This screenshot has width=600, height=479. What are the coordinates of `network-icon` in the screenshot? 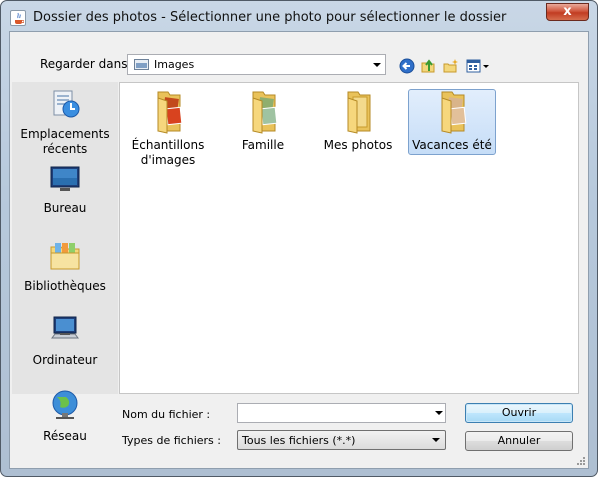 It's located at (65, 404).